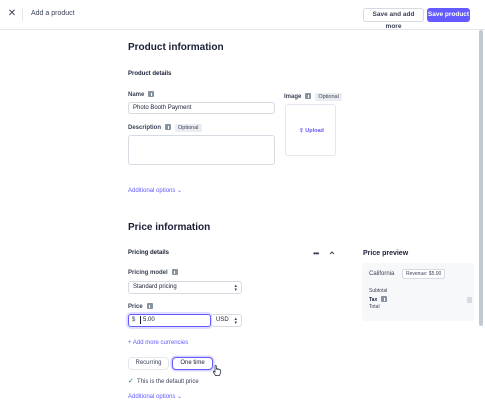  Describe the element at coordinates (152, 397) in the screenshot. I see `price-additional-options-label: Additional options` at that location.